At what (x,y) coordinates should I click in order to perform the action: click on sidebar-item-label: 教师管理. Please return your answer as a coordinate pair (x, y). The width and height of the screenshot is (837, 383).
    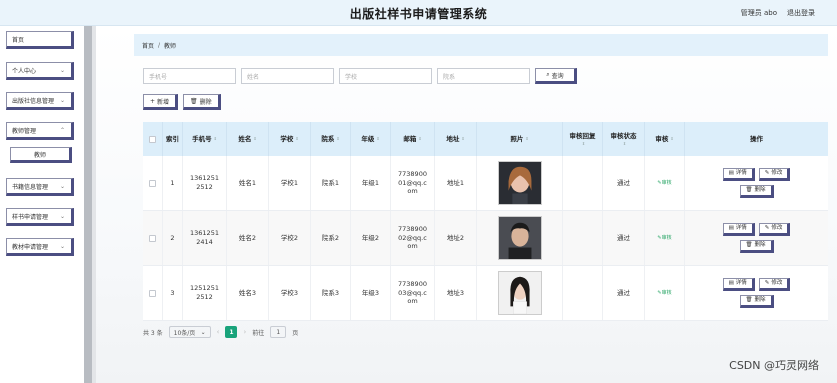
    Looking at the image, I should click on (24, 131).